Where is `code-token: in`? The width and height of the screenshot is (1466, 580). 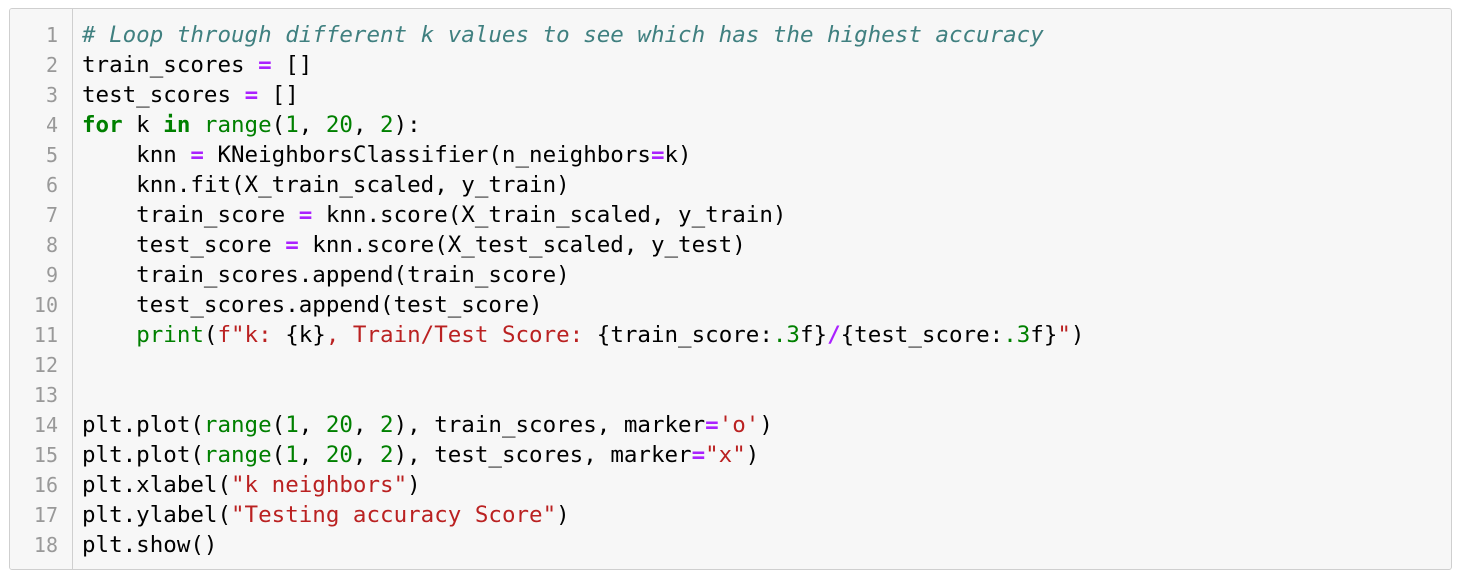
code-token: in is located at coordinates (177, 125).